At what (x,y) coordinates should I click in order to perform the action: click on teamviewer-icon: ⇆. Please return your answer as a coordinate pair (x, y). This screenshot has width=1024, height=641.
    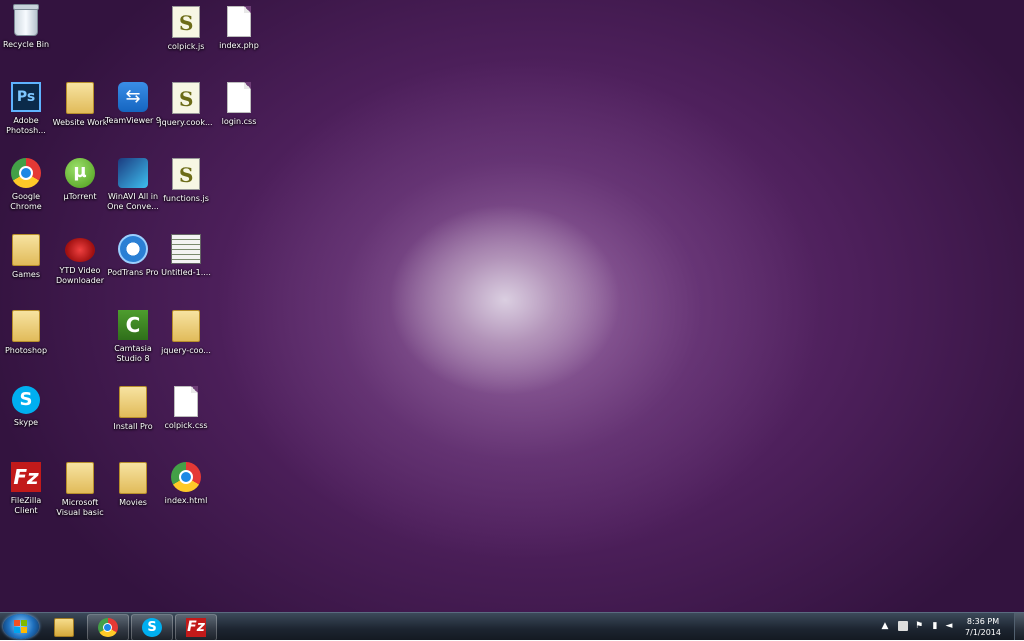
    Looking at the image, I should click on (133, 97).